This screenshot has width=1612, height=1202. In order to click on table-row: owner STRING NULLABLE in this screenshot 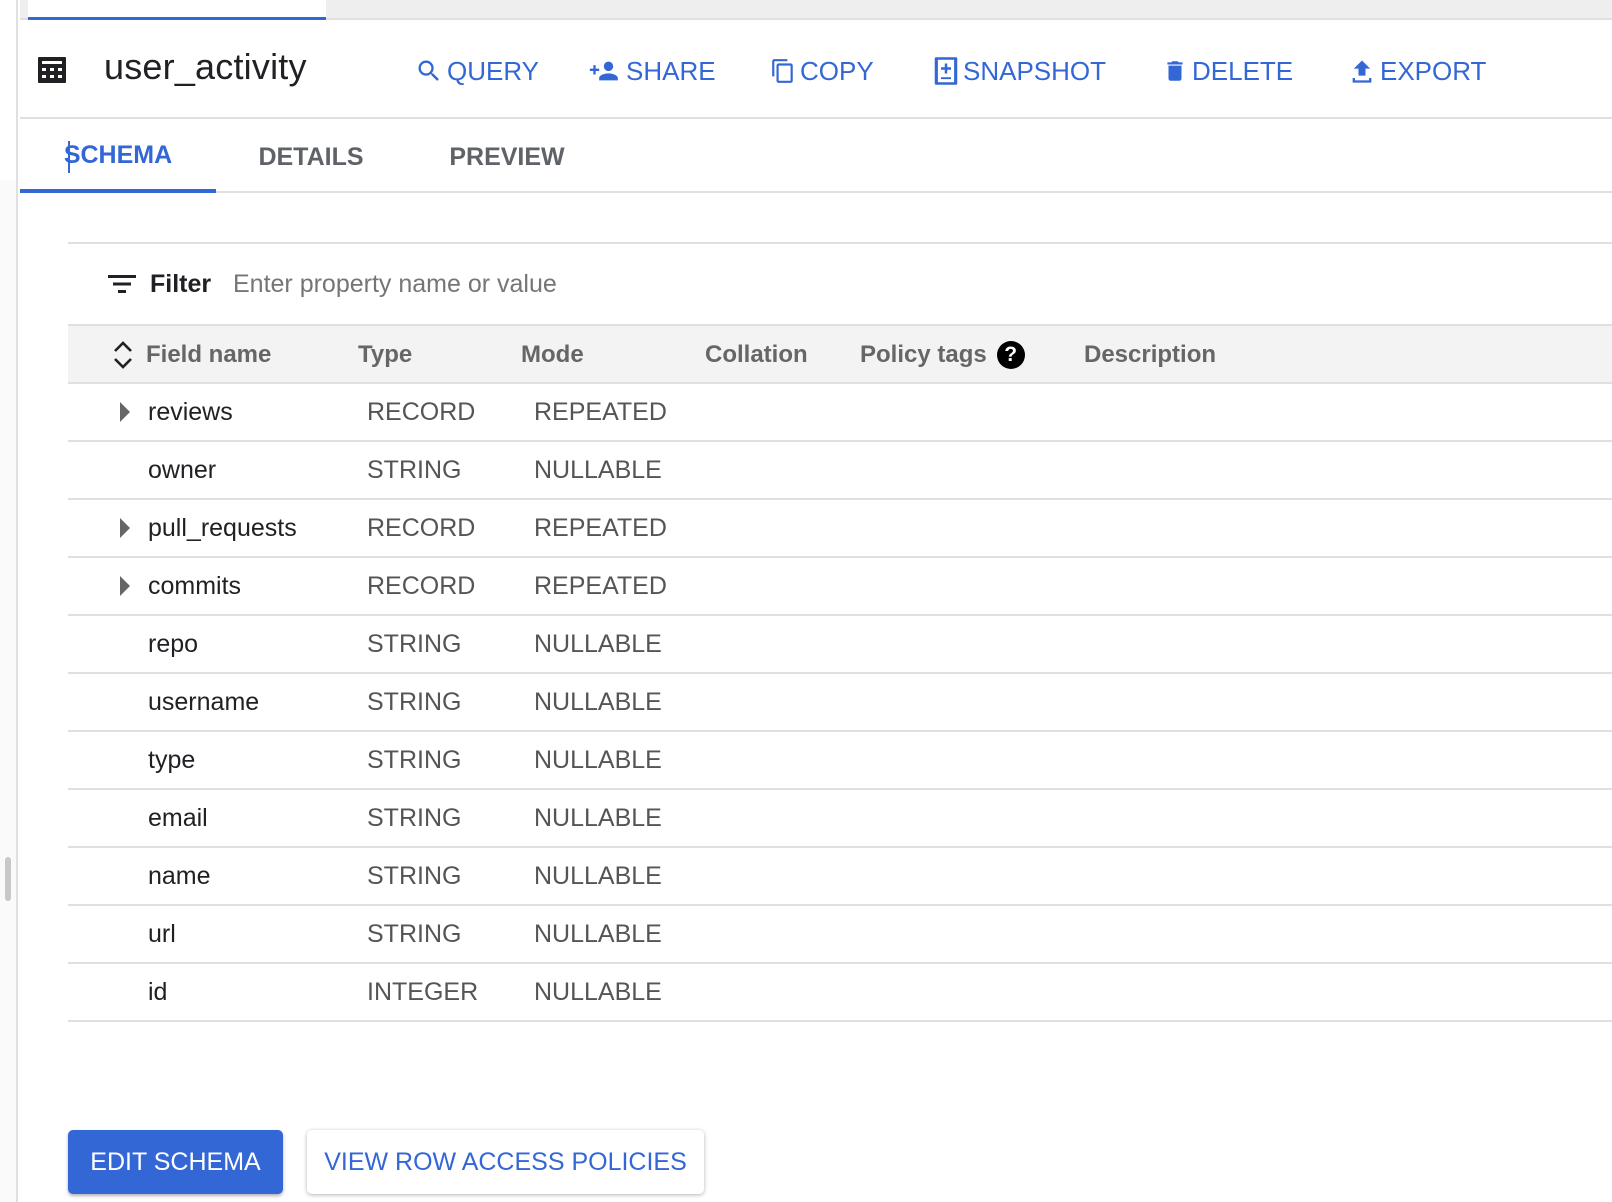, I will do `click(840, 471)`.